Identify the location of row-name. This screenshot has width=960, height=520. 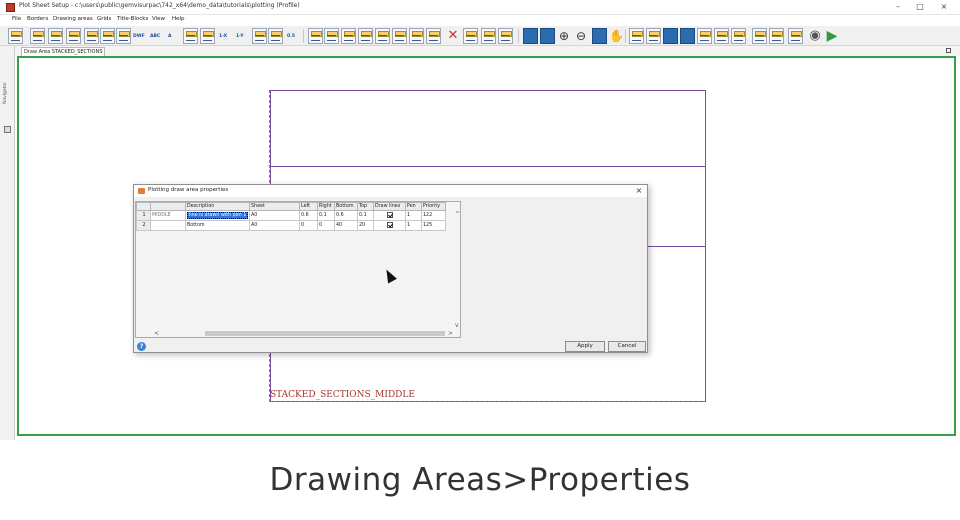
(168, 225).